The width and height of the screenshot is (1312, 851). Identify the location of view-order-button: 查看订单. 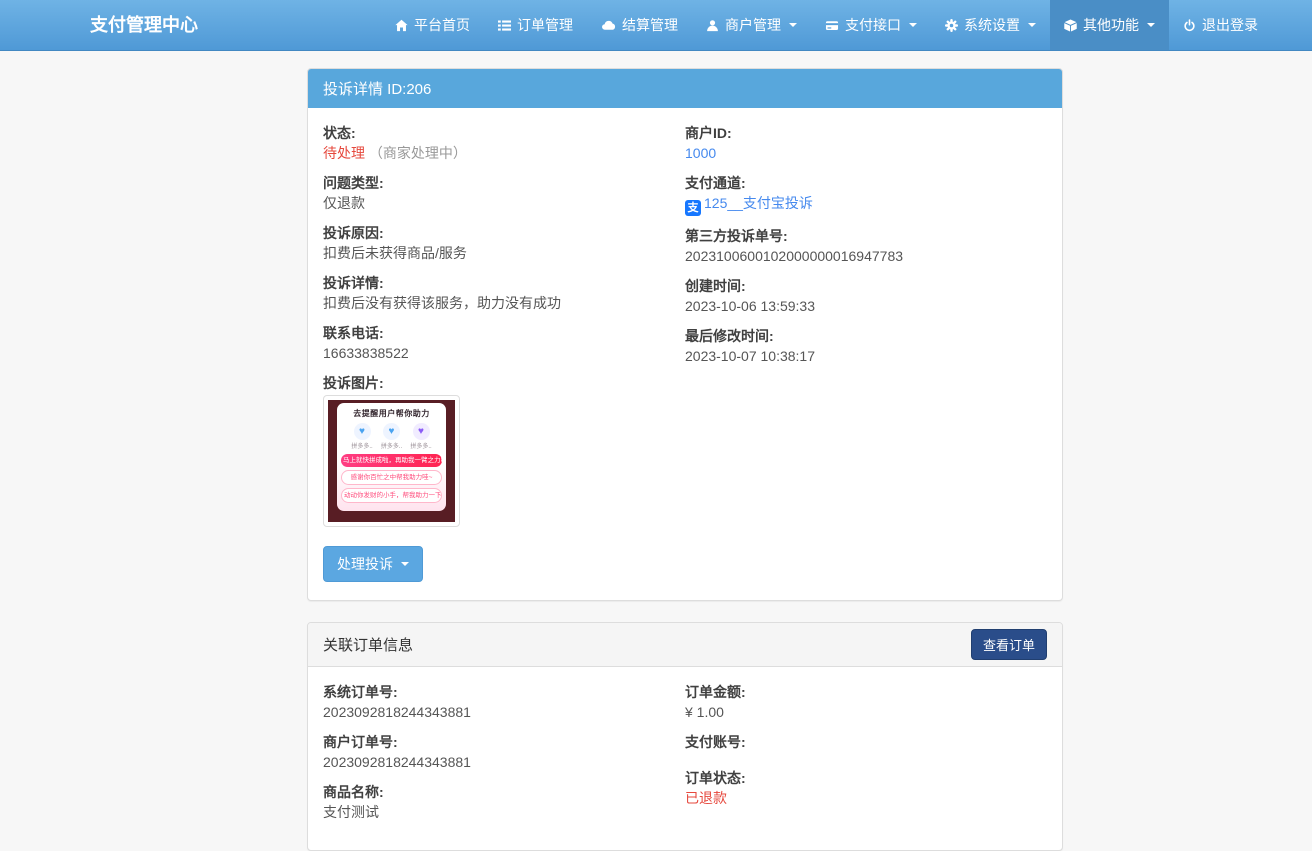
(1008, 644).